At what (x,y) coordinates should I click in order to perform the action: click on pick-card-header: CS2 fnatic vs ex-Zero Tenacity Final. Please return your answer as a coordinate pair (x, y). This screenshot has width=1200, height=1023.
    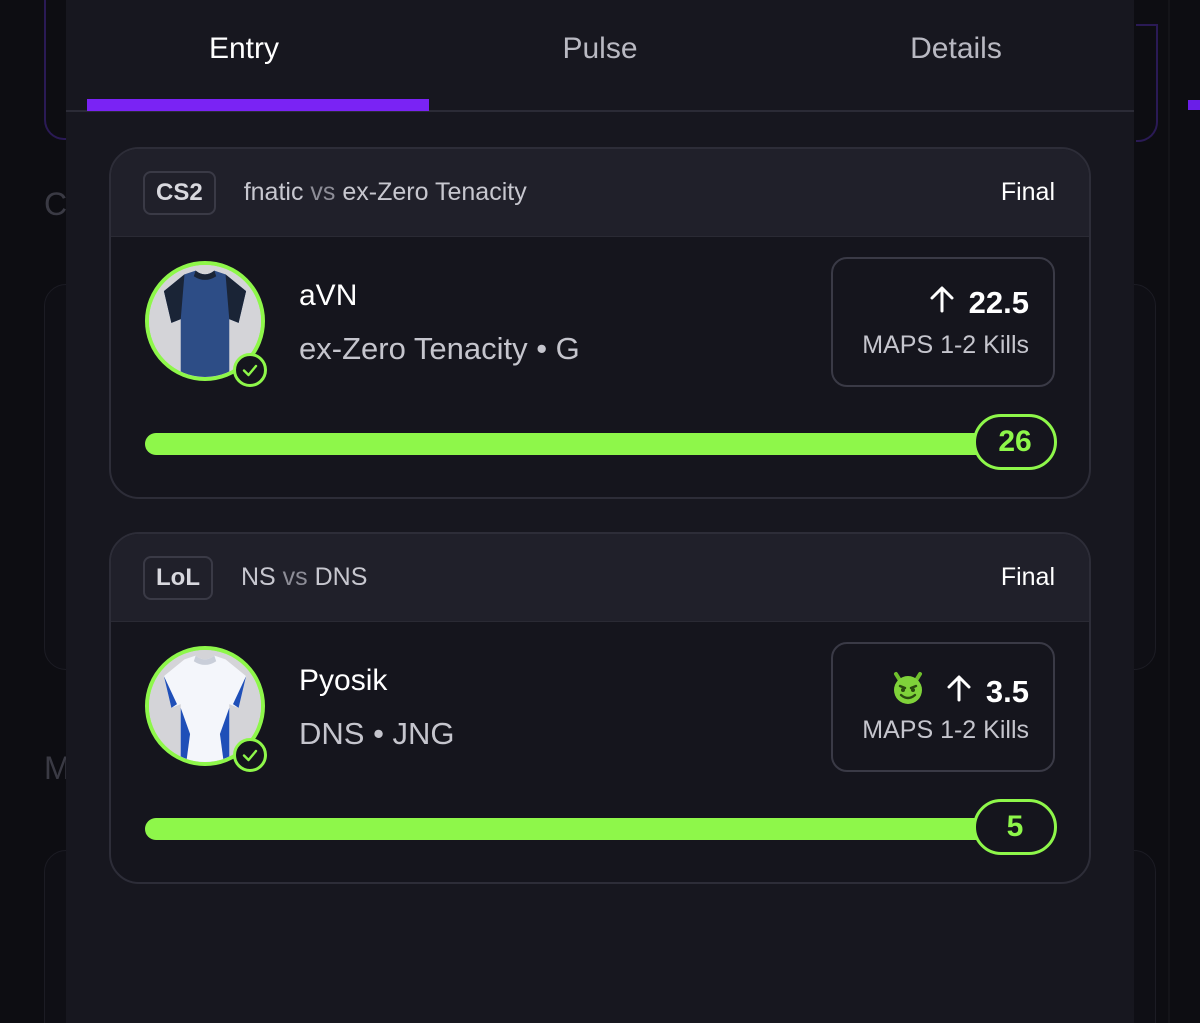
    Looking at the image, I should click on (600, 193).